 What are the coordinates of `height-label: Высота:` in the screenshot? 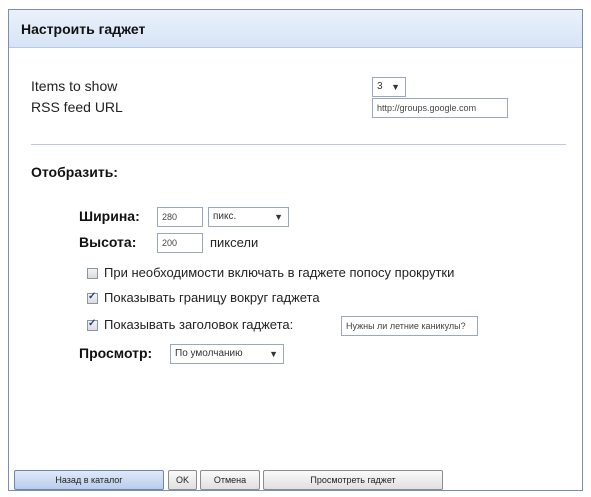 It's located at (108, 242).